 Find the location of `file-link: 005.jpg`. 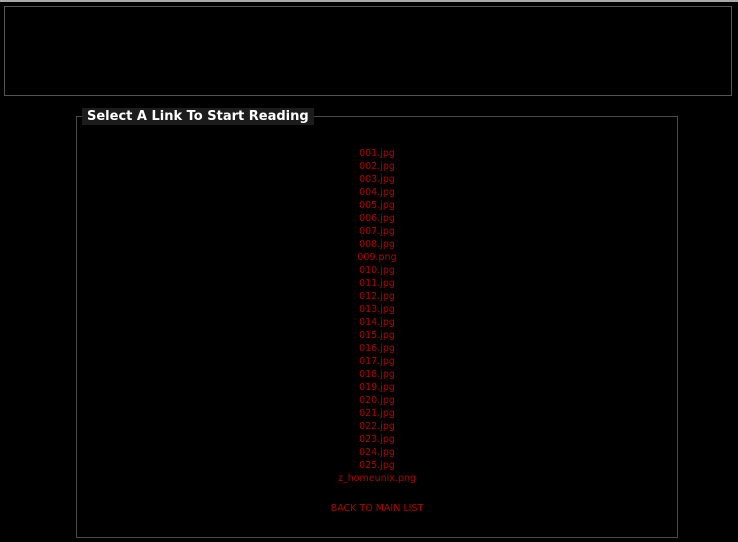

file-link: 005.jpg is located at coordinates (377, 205).